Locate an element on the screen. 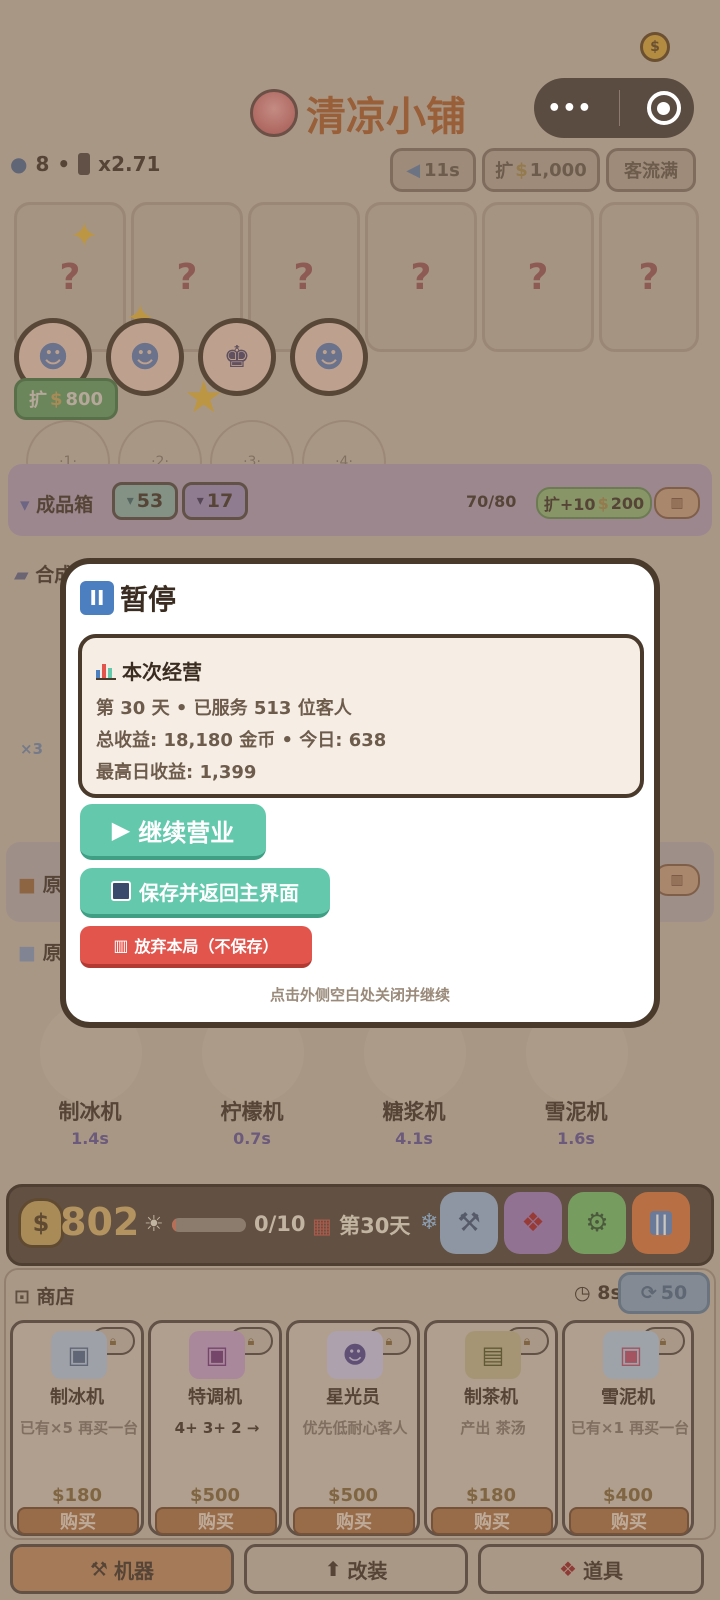 This screenshot has height=1600, width=720. capsule-divider is located at coordinates (620, 108).